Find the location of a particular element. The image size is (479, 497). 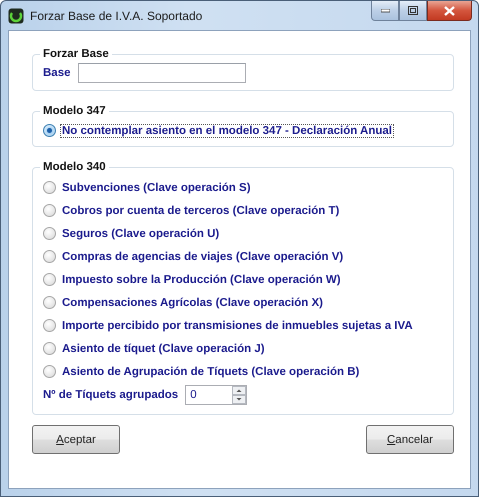

cancel-button: Cancelar is located at coordinates (410, 439).